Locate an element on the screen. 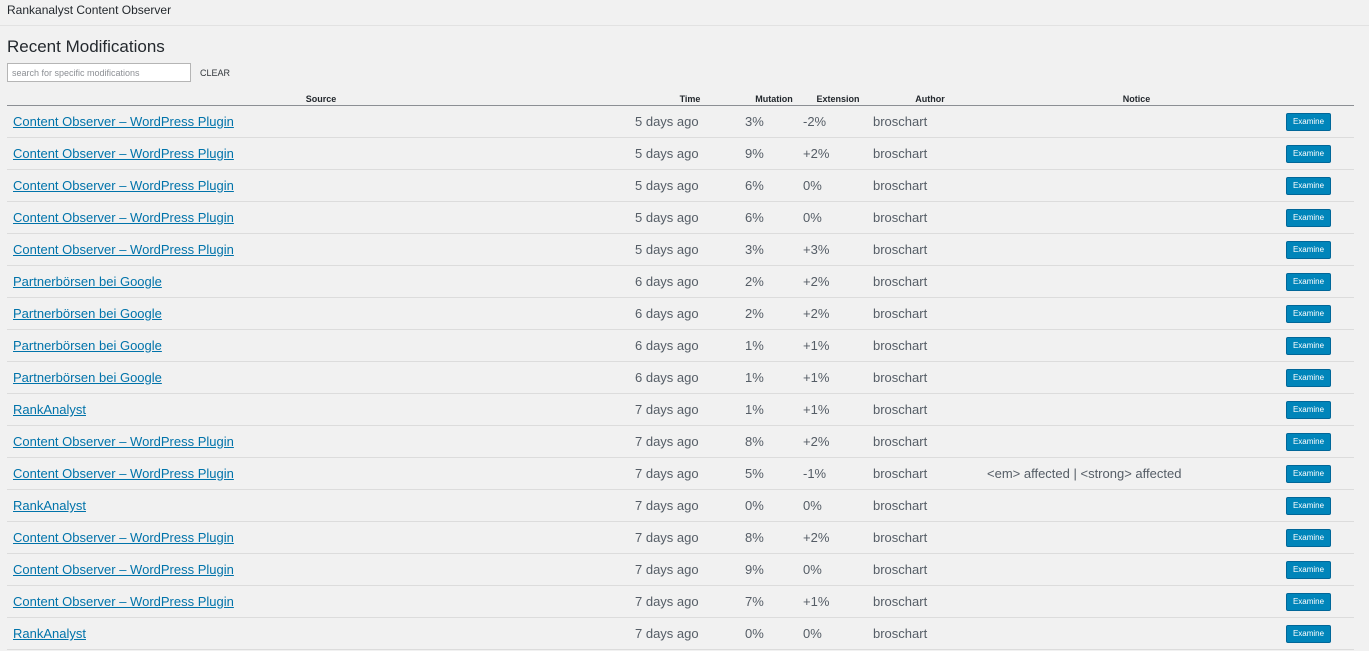  mutation-cell: 9% is located at coordinates (774, 153).